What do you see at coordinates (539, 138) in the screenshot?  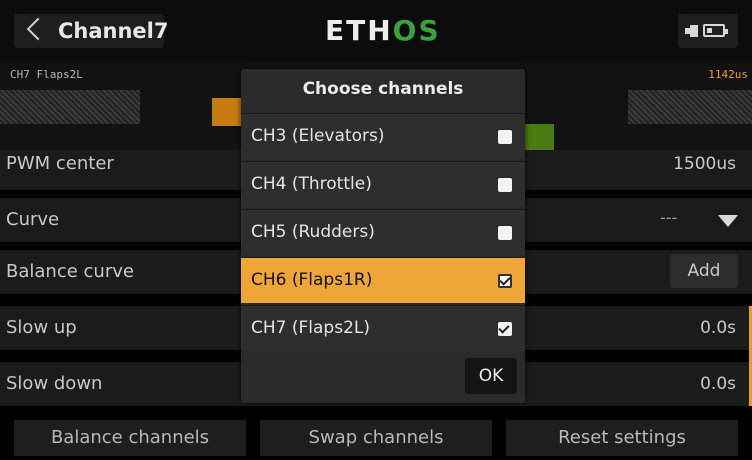 I see `output-bar-green` at bounding box center [539, 138].